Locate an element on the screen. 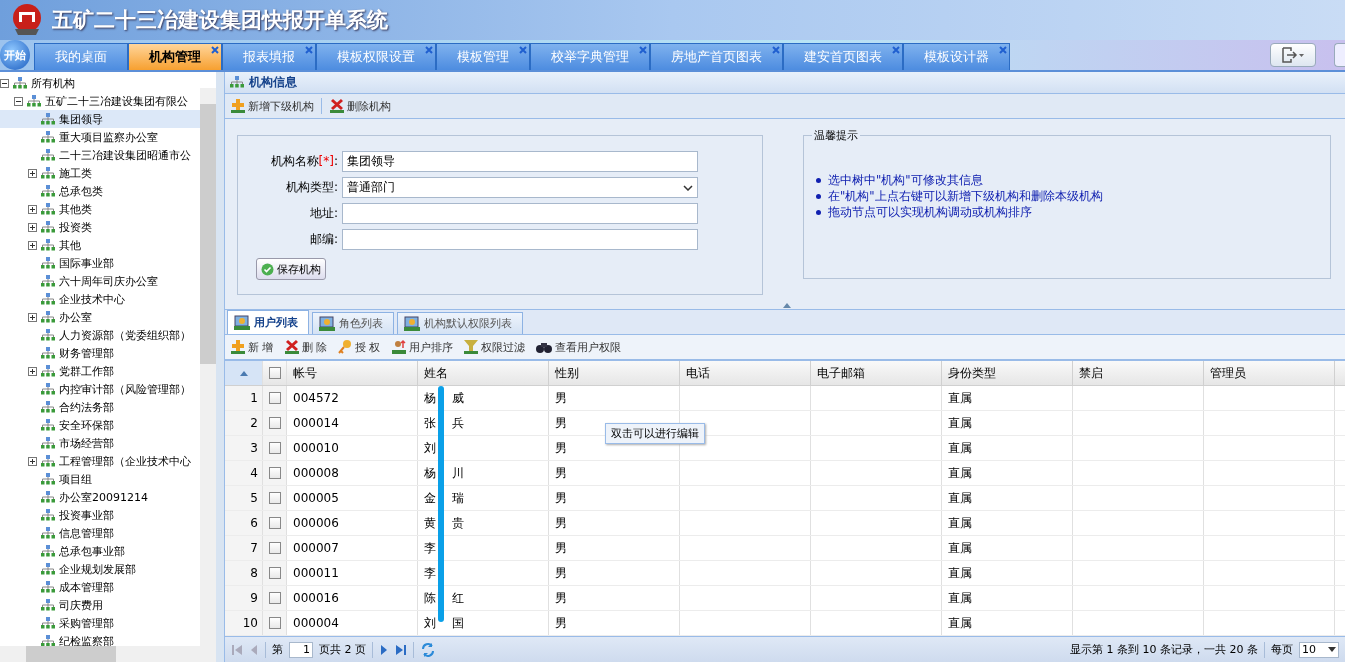 The width and height of the screenshot is (1345, 662). toolbar-button: 权限过滤 is located at coordinates (493, 347).